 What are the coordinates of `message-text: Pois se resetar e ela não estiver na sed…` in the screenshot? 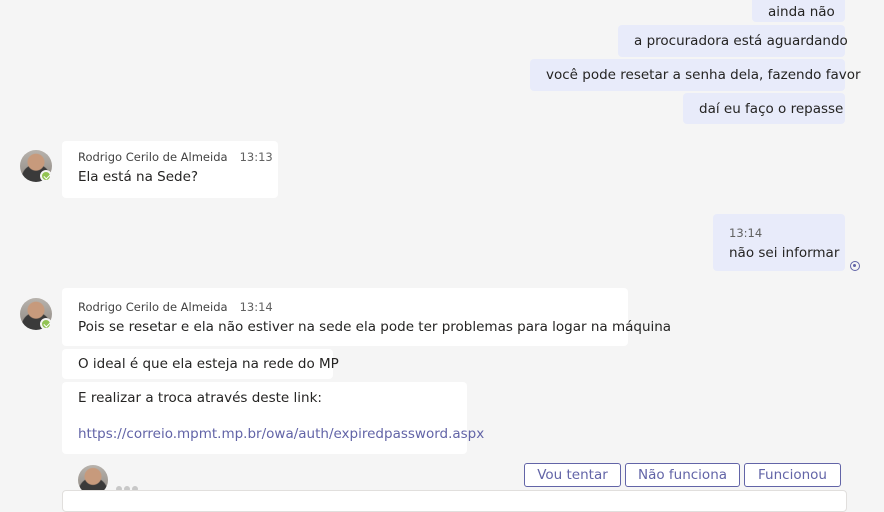 It's located at (375, 327).